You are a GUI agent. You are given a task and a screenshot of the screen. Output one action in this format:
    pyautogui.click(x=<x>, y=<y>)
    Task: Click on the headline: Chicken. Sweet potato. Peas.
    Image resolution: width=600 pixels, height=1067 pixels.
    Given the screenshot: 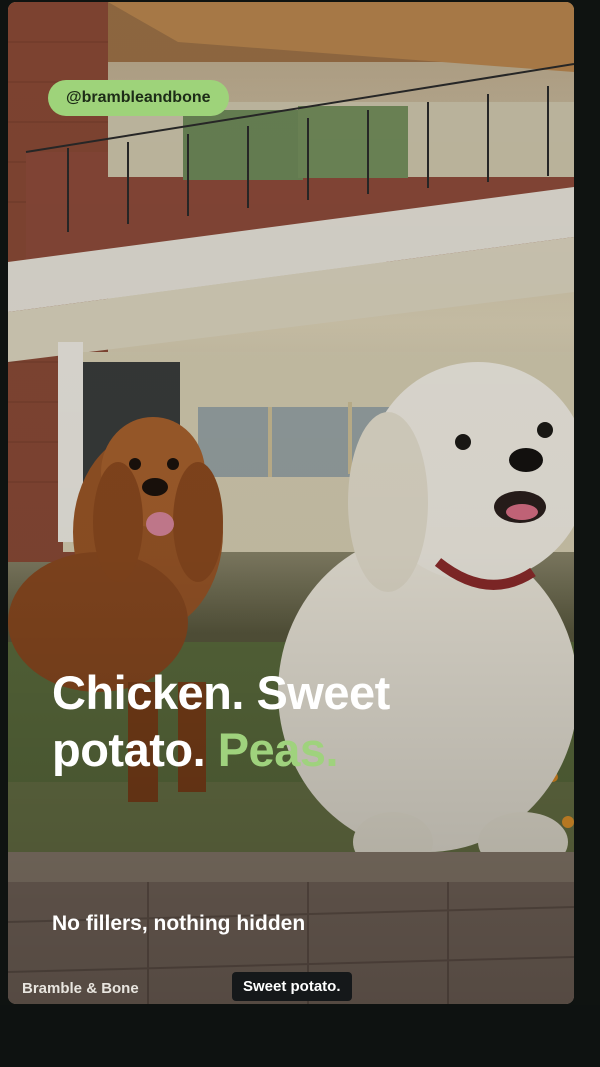 What is the action you would take?
    pyautogui.click(x=287, y=721)
    